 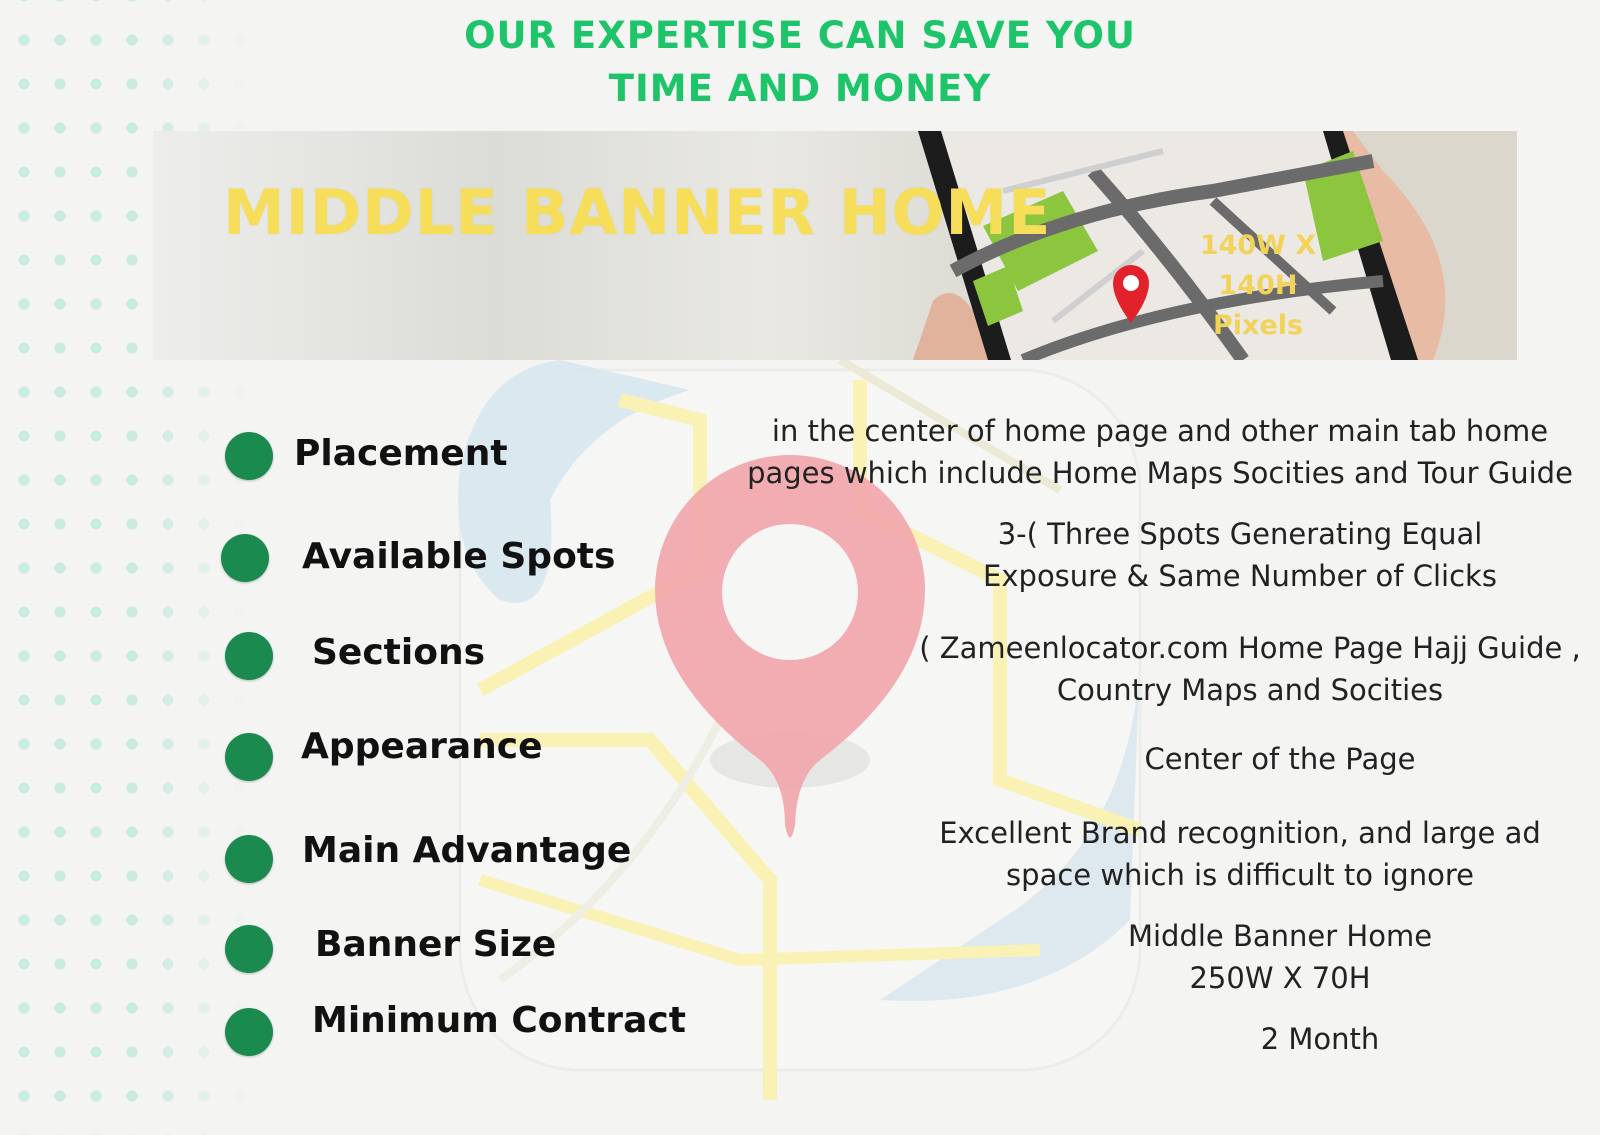 What do you see at coordinates (499, 1020) in the screenshot?
I see `row-label-minimum-contract: Minimum Contract` at bounding box center [499, 1020].